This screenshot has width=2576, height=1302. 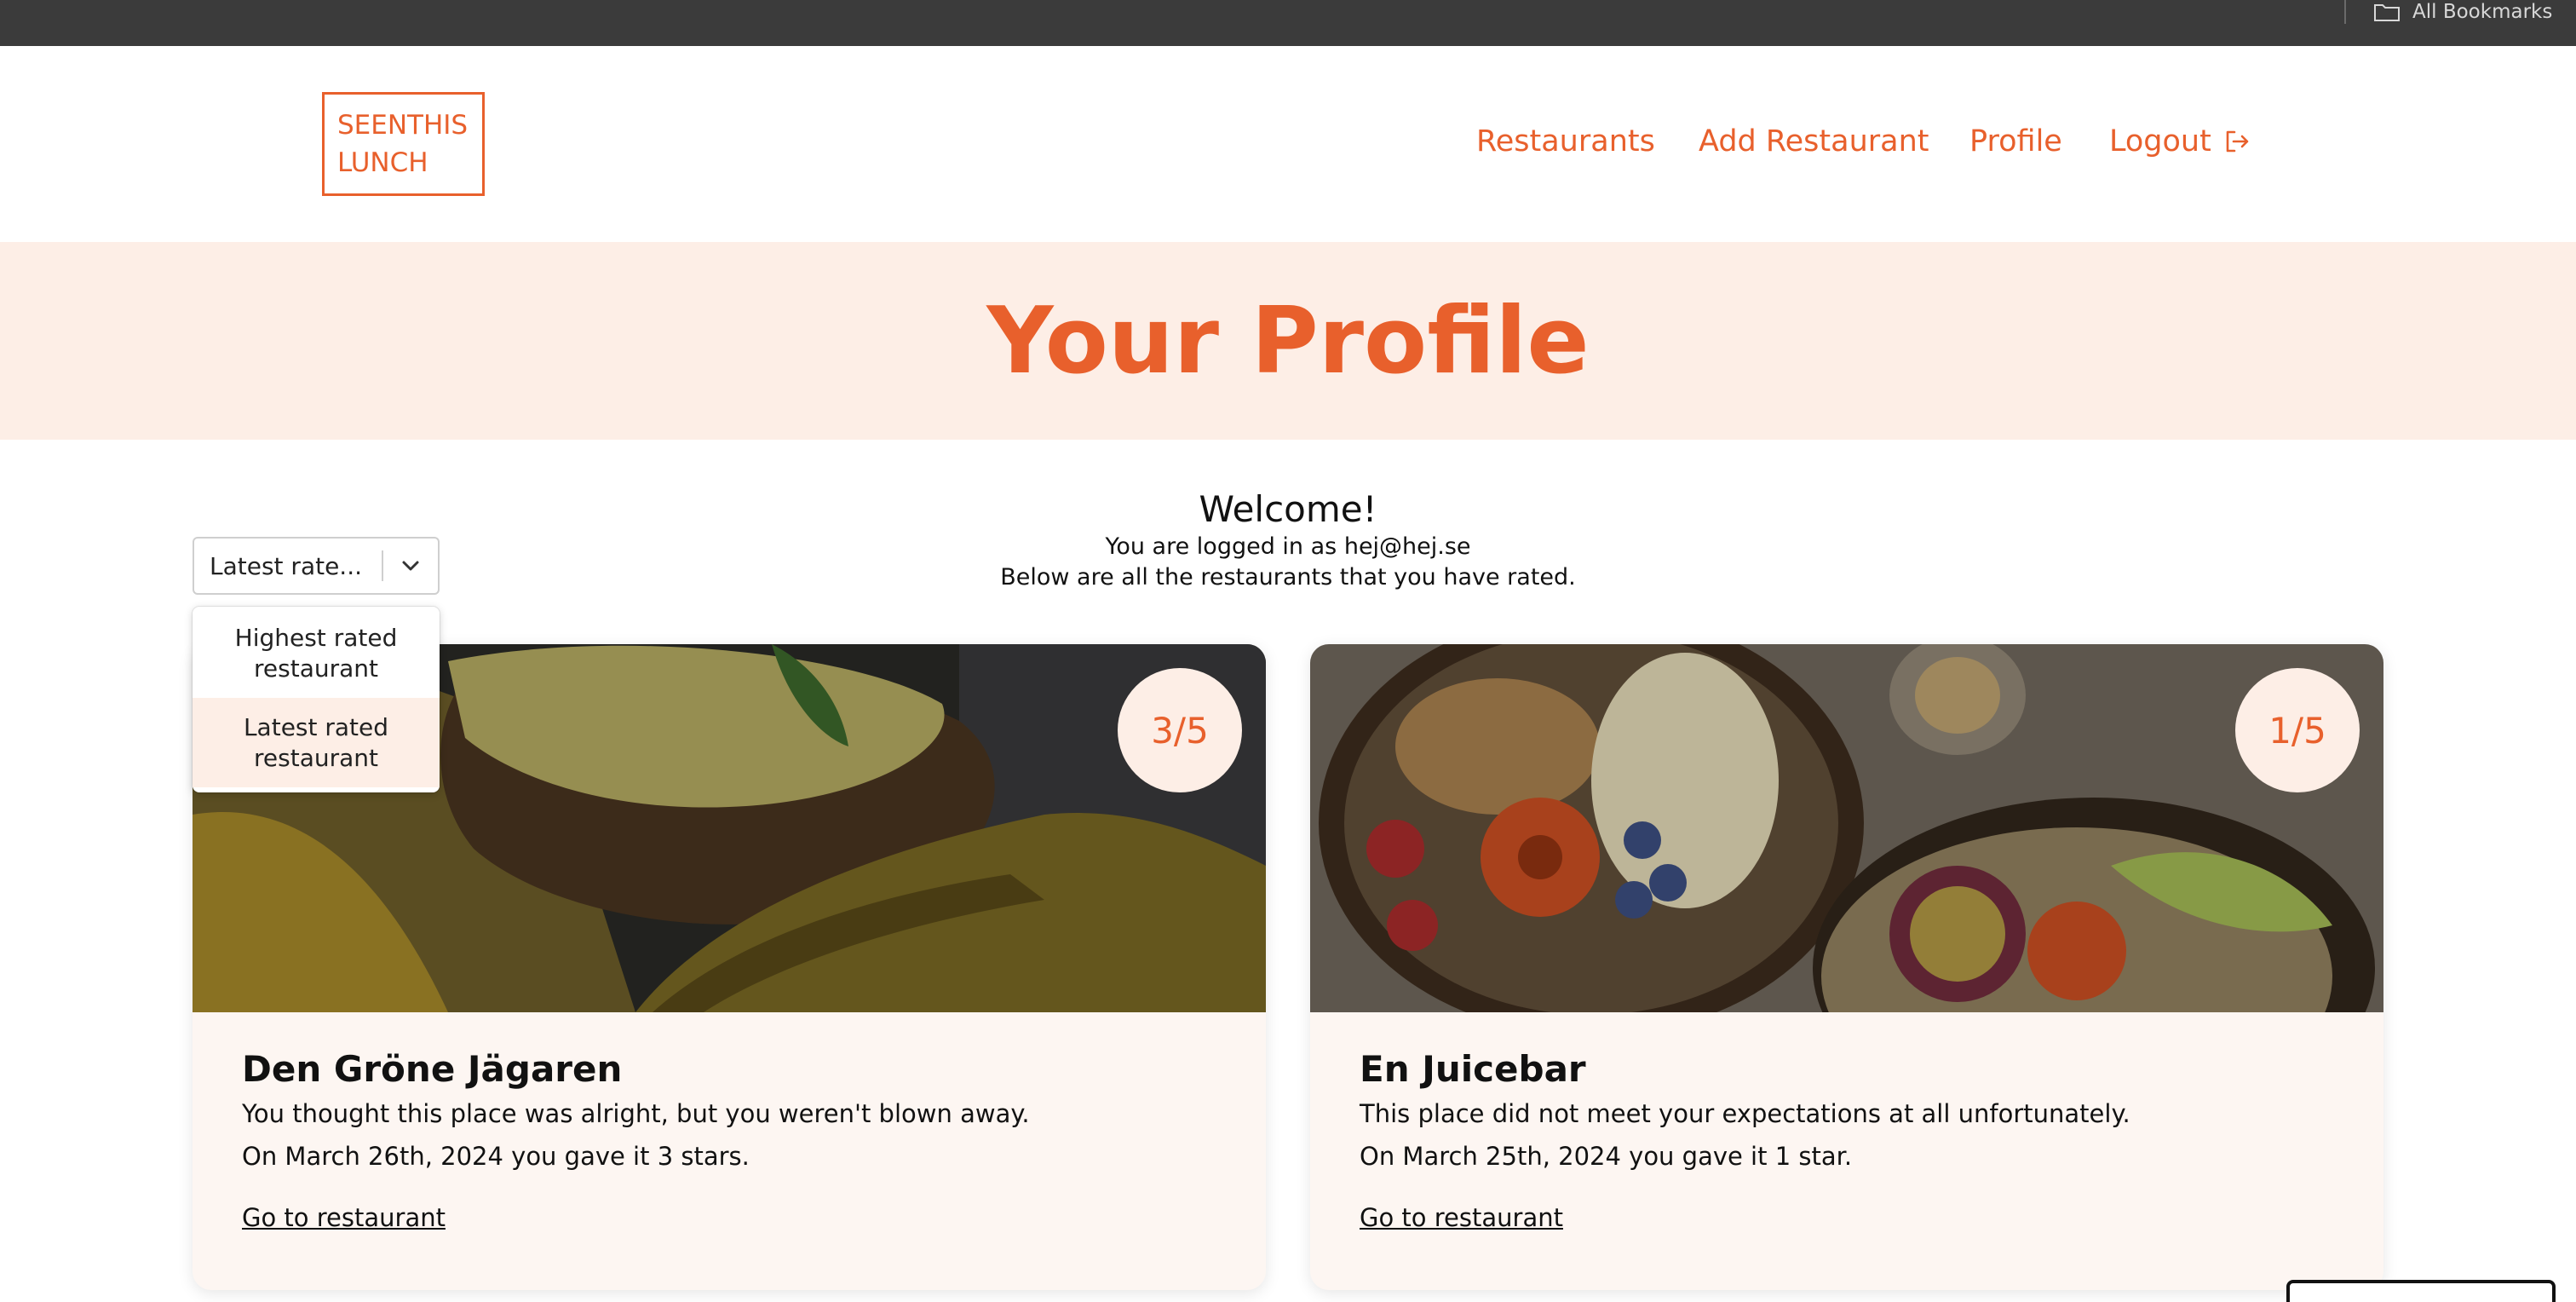 I want to click on sort-option-highest-rated: Highest rated restaurant, so click(x=317, y=653).